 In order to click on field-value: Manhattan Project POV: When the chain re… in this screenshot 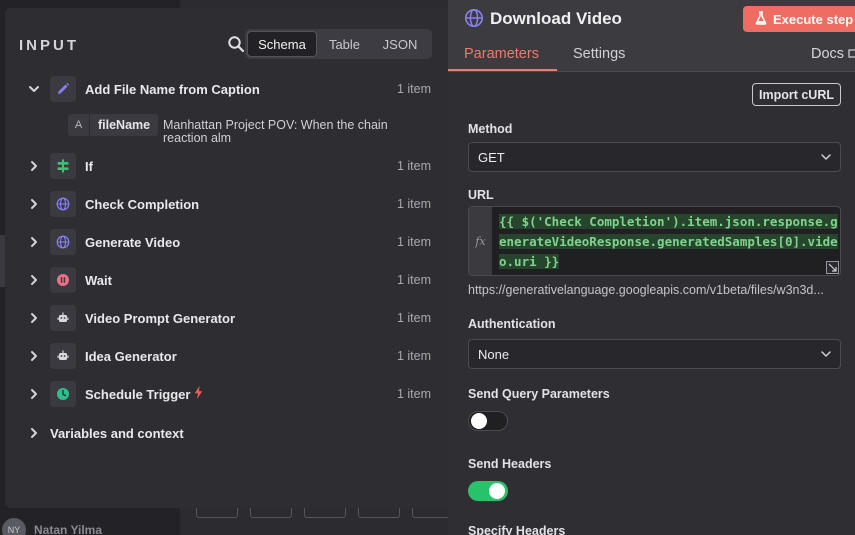, I will do `click(275, 131)`.